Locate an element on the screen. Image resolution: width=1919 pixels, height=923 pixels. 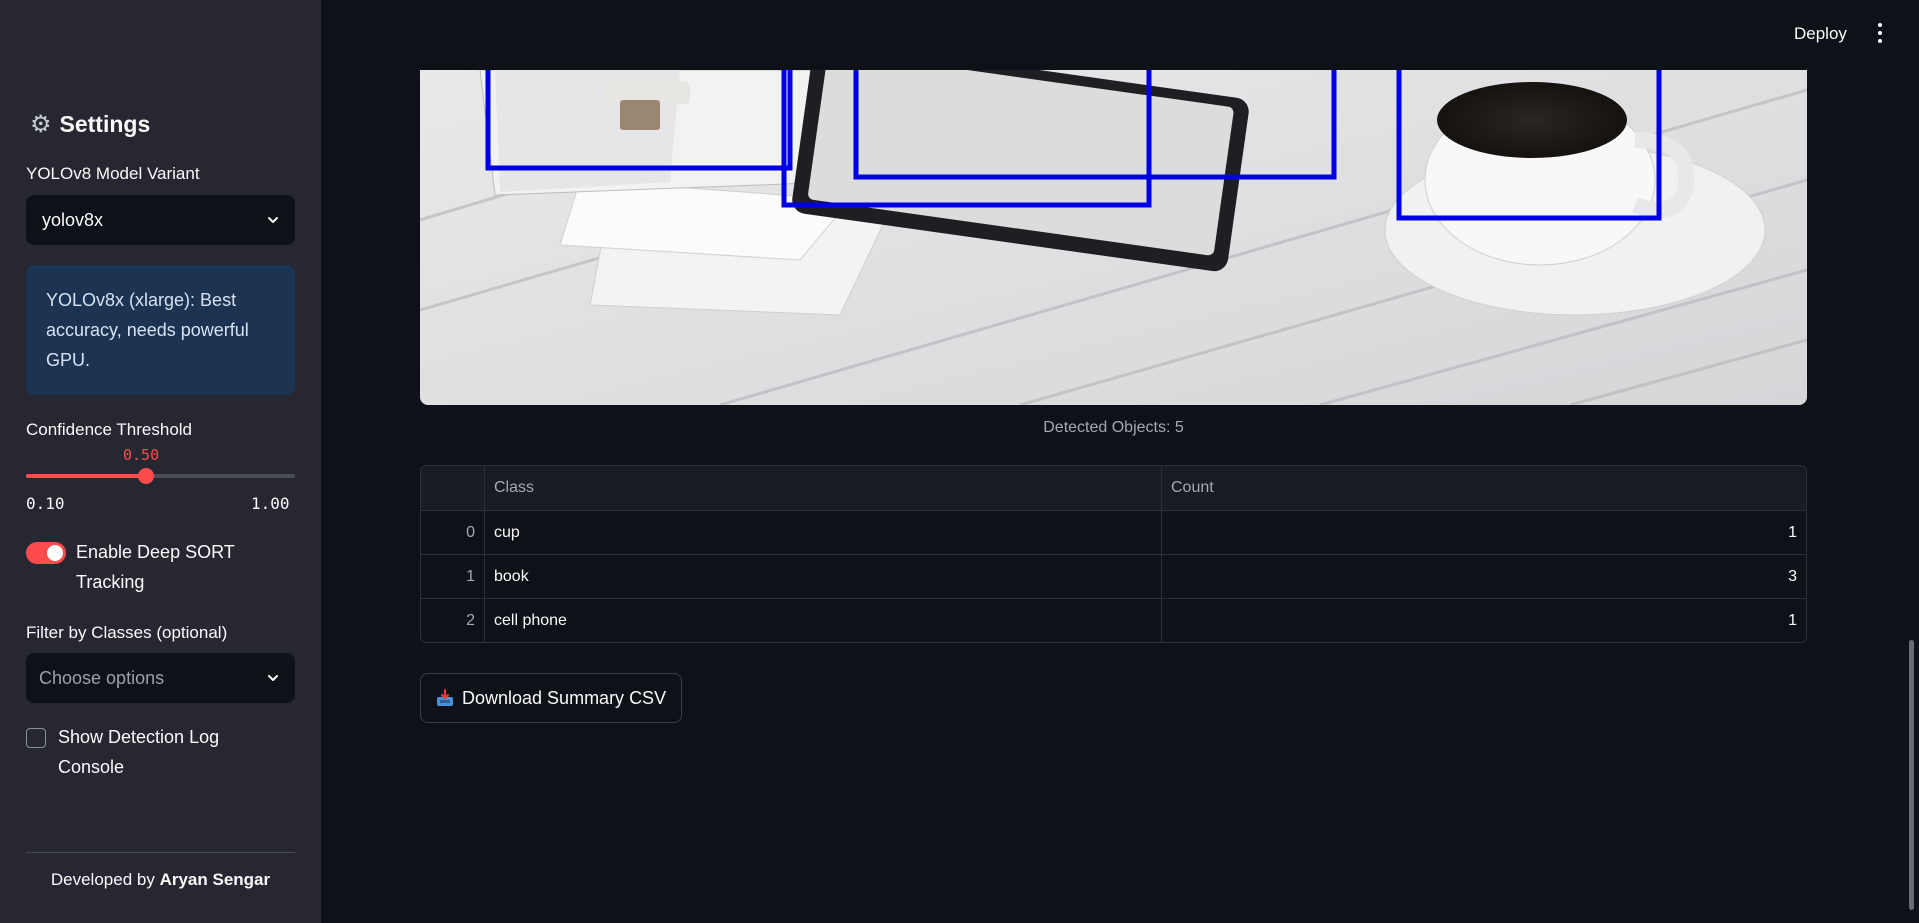
download-summary-csv-button: Download Summary CSV is located at coordinates (551, 698).